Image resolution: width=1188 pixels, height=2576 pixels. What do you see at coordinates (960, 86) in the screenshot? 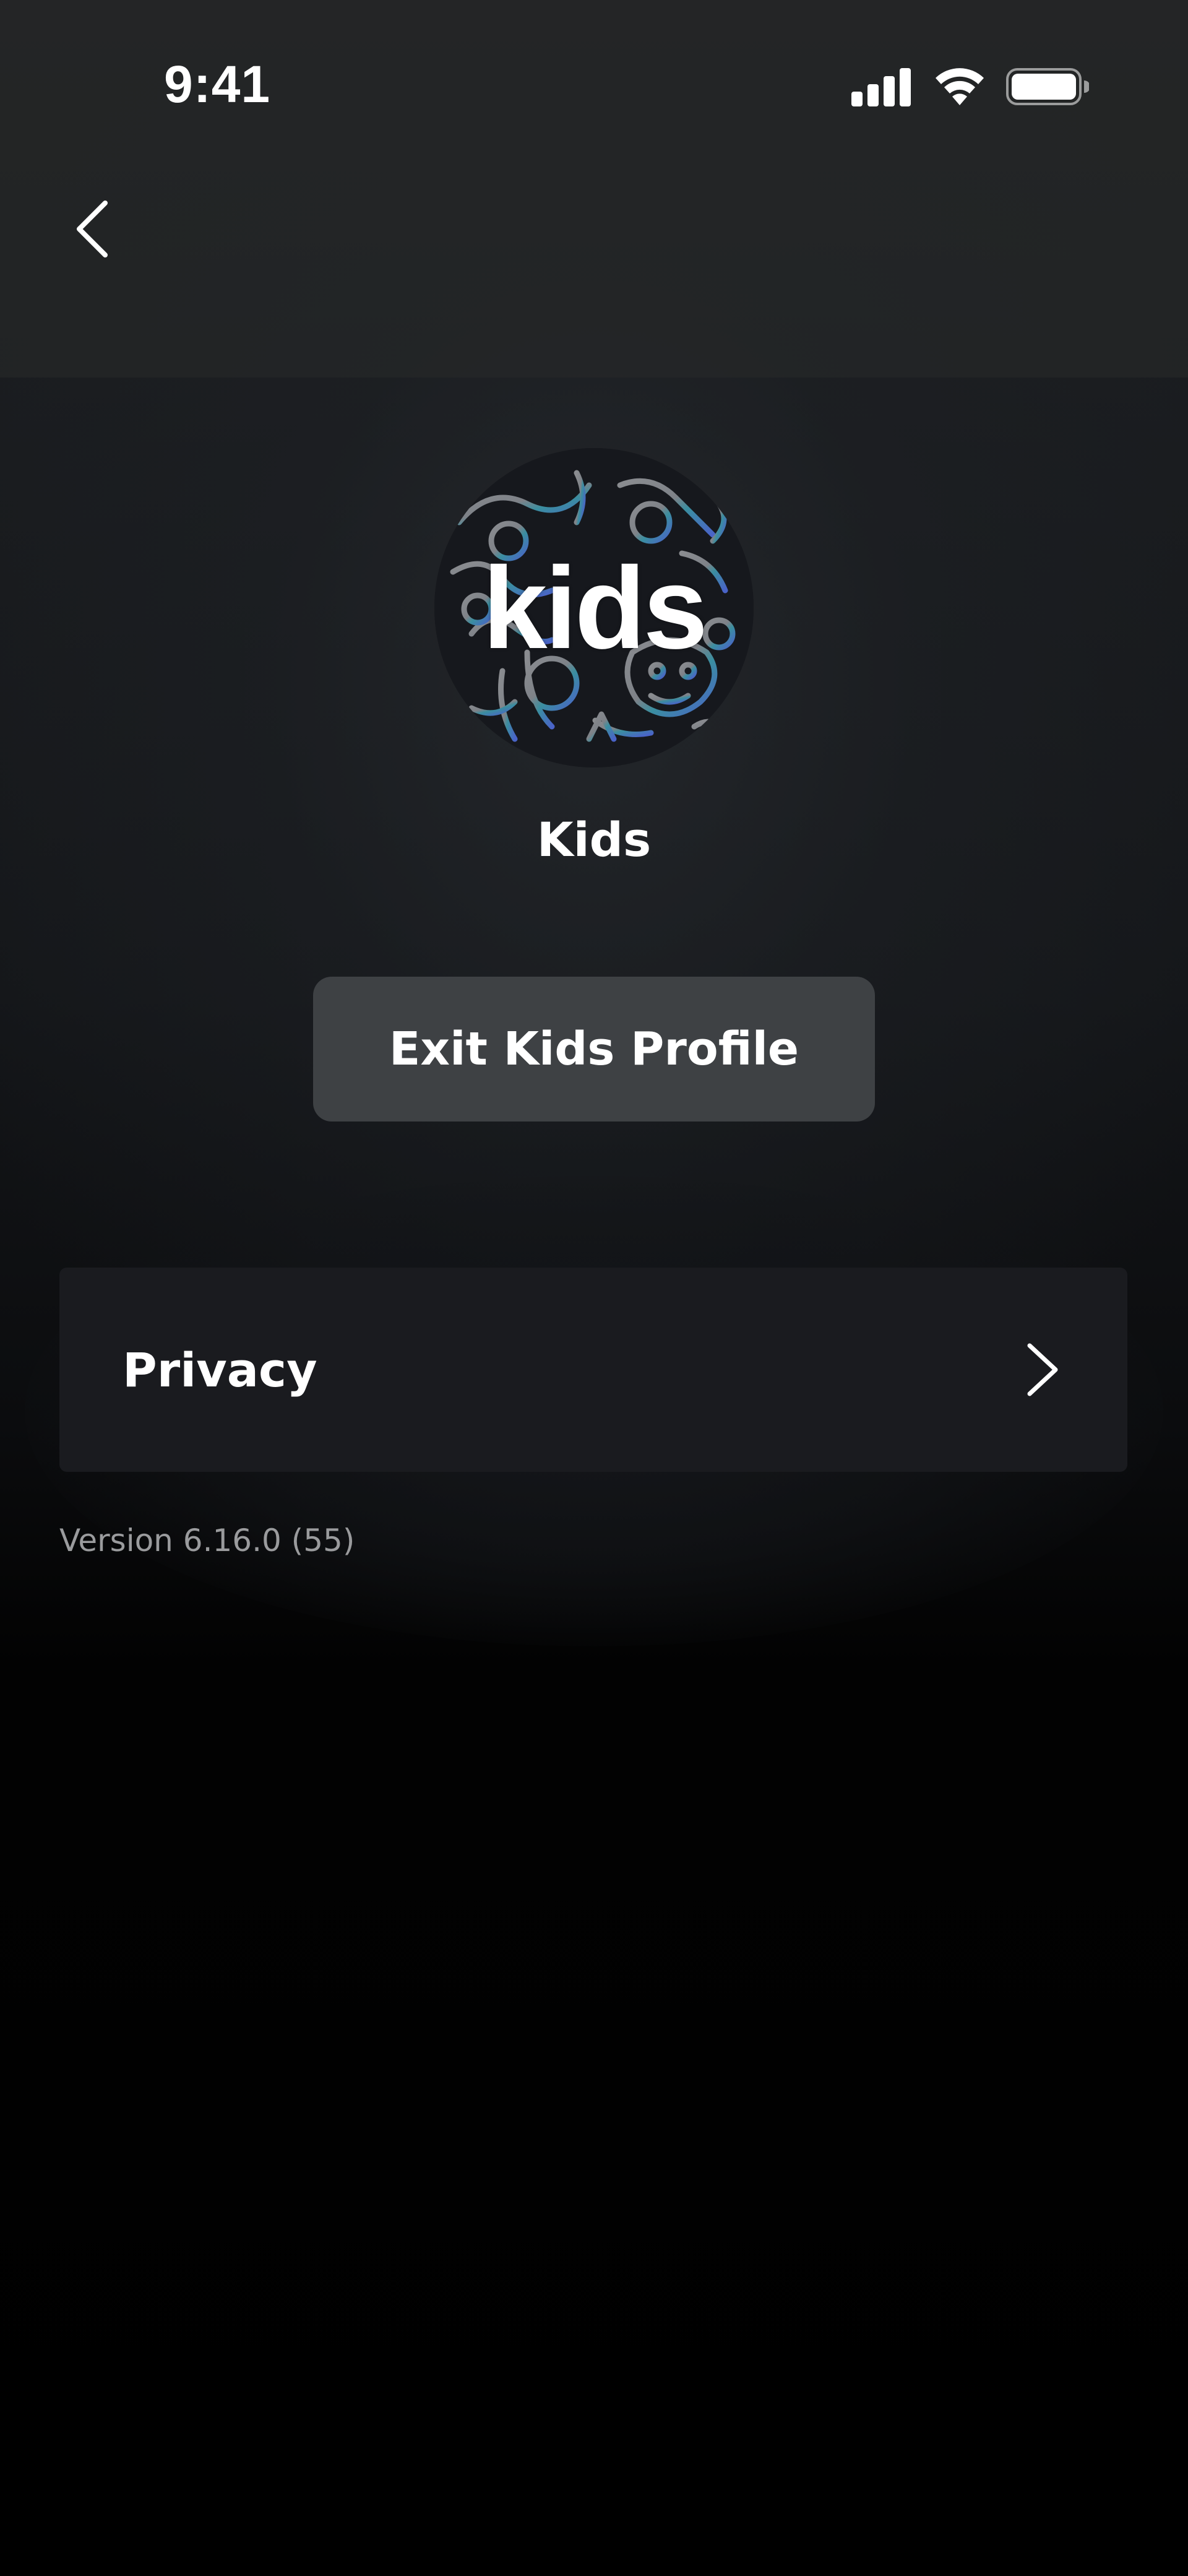
I see `wifi-icon` at bounding box center [960, 86].